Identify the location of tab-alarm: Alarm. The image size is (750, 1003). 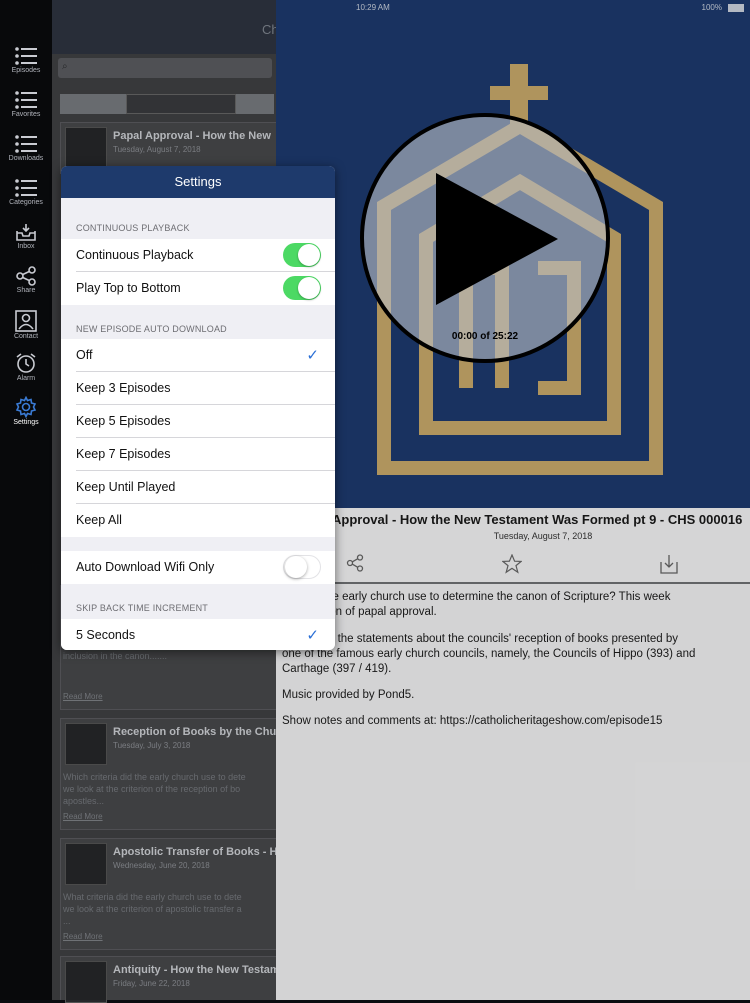
(26, 372).